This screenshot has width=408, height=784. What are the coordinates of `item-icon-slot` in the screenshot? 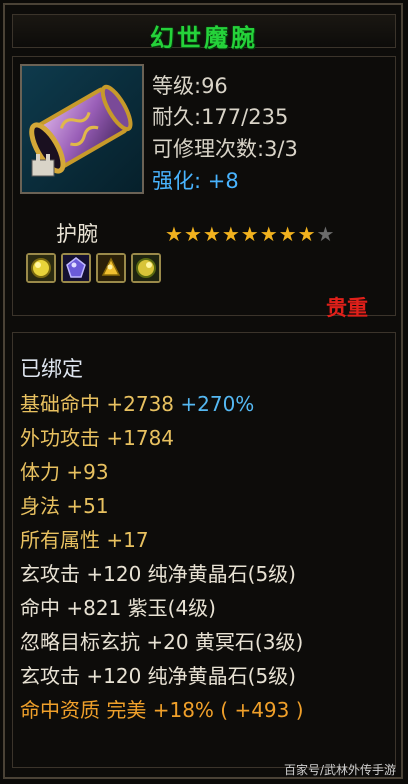 It's located at (82, 129).